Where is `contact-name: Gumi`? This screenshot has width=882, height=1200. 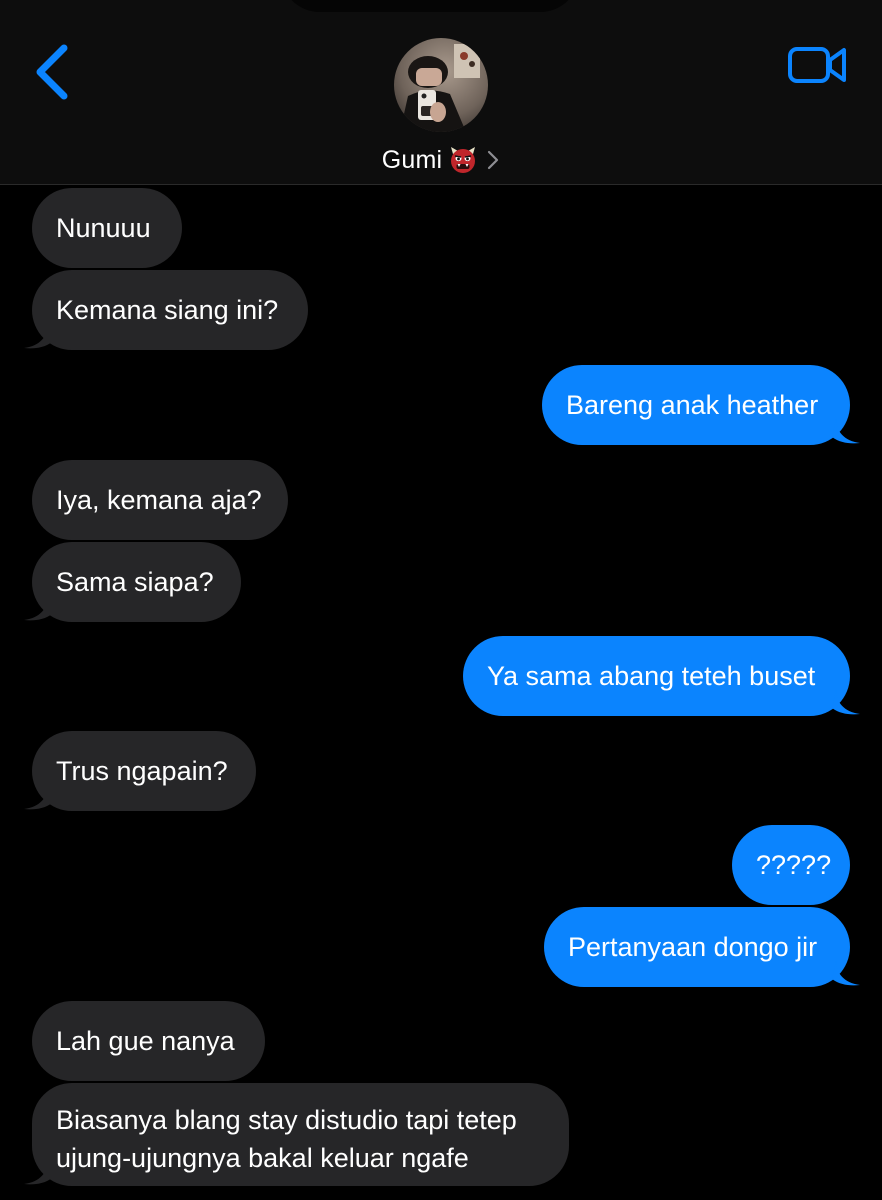
contact-name: Gumi is located at coordinates (412, 159).